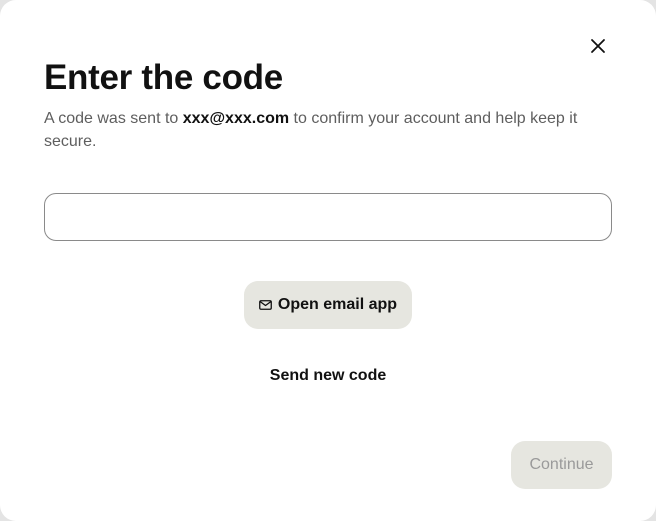 Image resolution: width=656 pixels, height=521 pixels. I want to click on mail-icon, so click(265, 305).